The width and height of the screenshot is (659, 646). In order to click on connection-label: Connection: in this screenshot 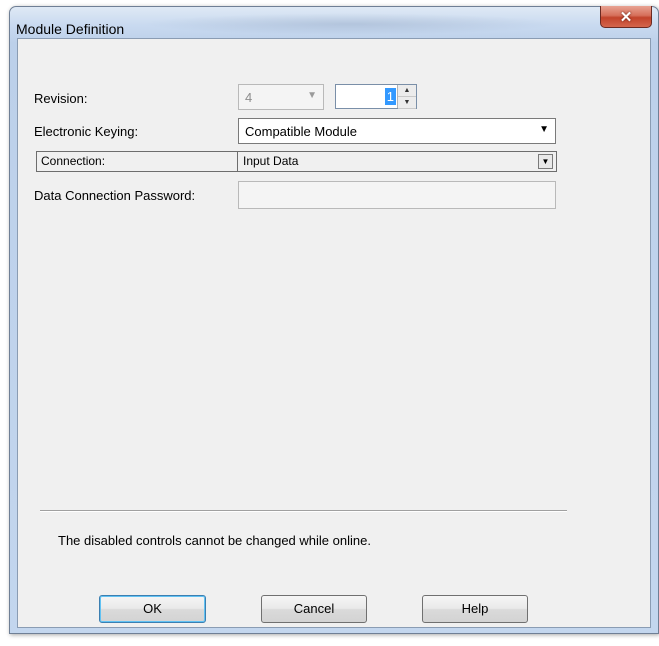, I will do `click(73, 161)`.